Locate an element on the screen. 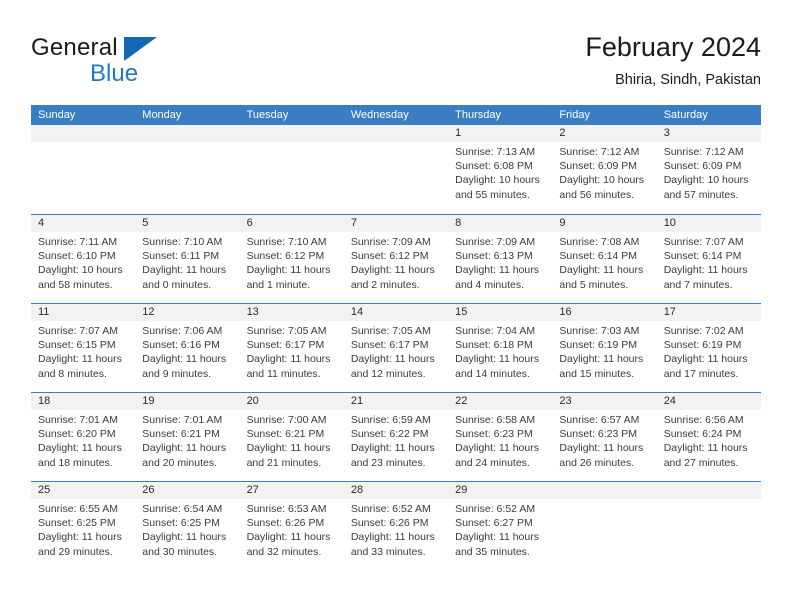 This screenshot has height=612, width=792. sunset-text: Sunset: 6:13 PM is located at coordinates (494, 256).